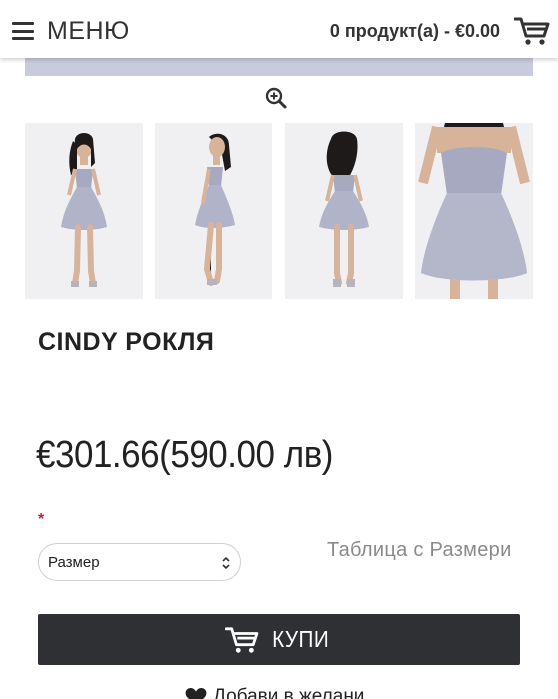 This screenshot has height=699, width=558. I want to click on buy-button: КУПИ, so click(279, 639).